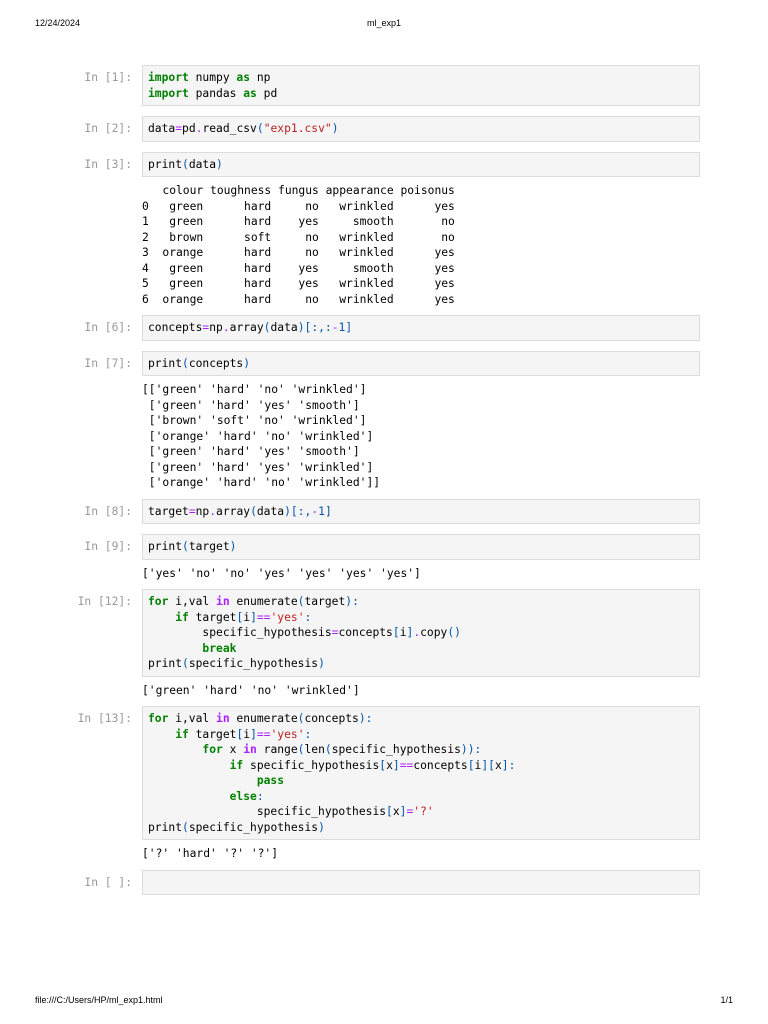  I want to click on cell-prompt: In [3]:, so click(108, 164).